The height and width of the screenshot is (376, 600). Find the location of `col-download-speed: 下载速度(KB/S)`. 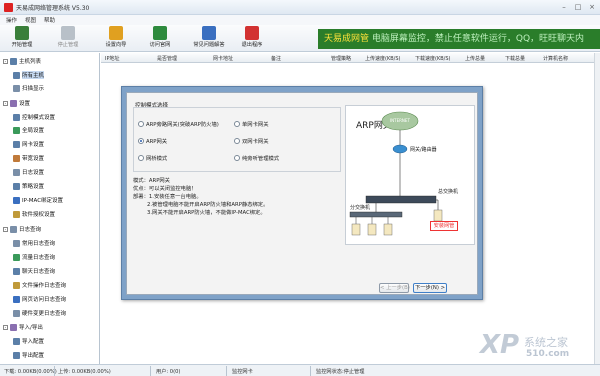

col-download-speed: 下载速度(KB/S) is located at coordinates (432, 58).